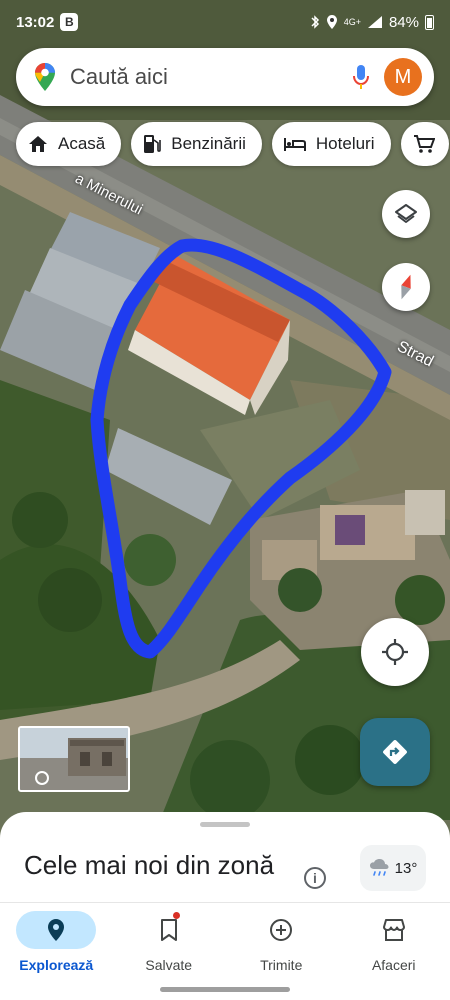 The height and width of the screenshot is (1000, 450). I want to click on nav-contribute: Trimite, so click(281, 941).